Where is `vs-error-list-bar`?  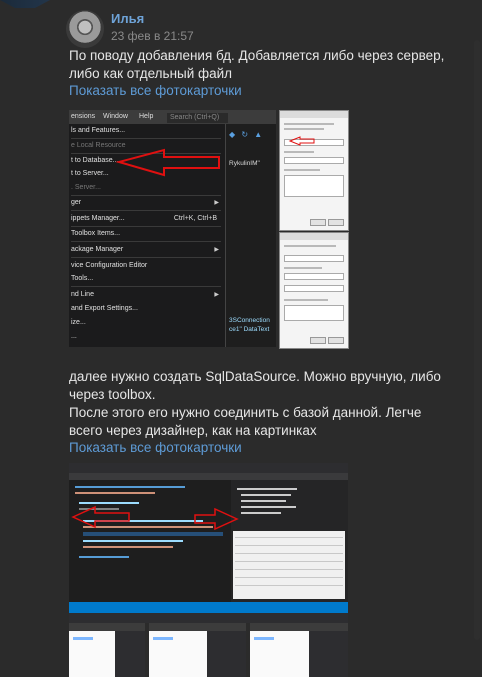
vs-error-list-bar is located at coordinates (208, 618).